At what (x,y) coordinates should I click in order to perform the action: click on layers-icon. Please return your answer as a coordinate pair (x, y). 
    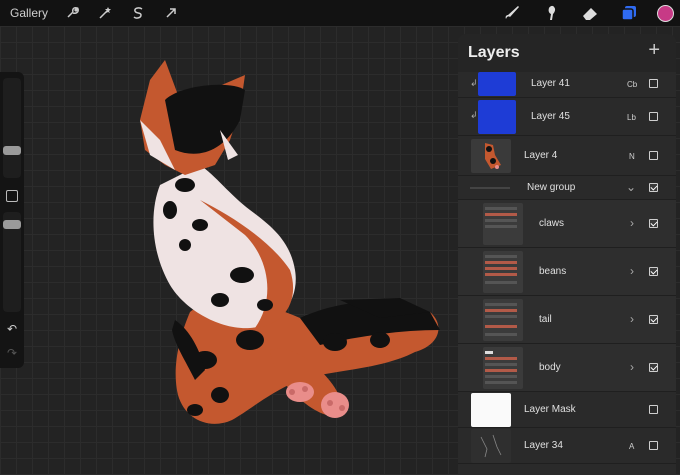
    Looking at the image, I should click on (629, 13).